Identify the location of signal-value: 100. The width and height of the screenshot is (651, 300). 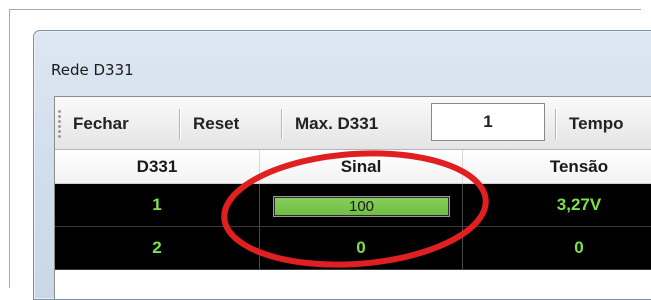
(361, 206).